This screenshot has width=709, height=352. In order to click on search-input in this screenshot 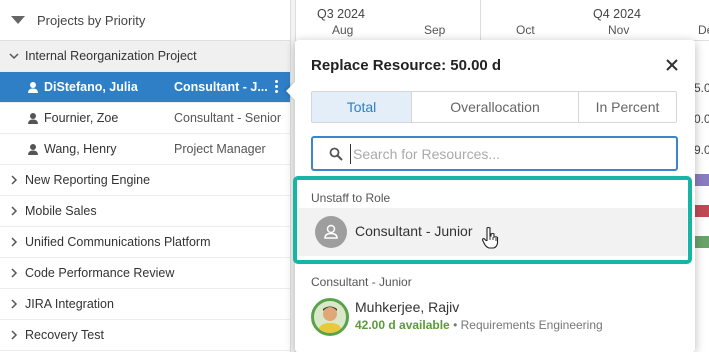, I will do `click(505, 154)`.